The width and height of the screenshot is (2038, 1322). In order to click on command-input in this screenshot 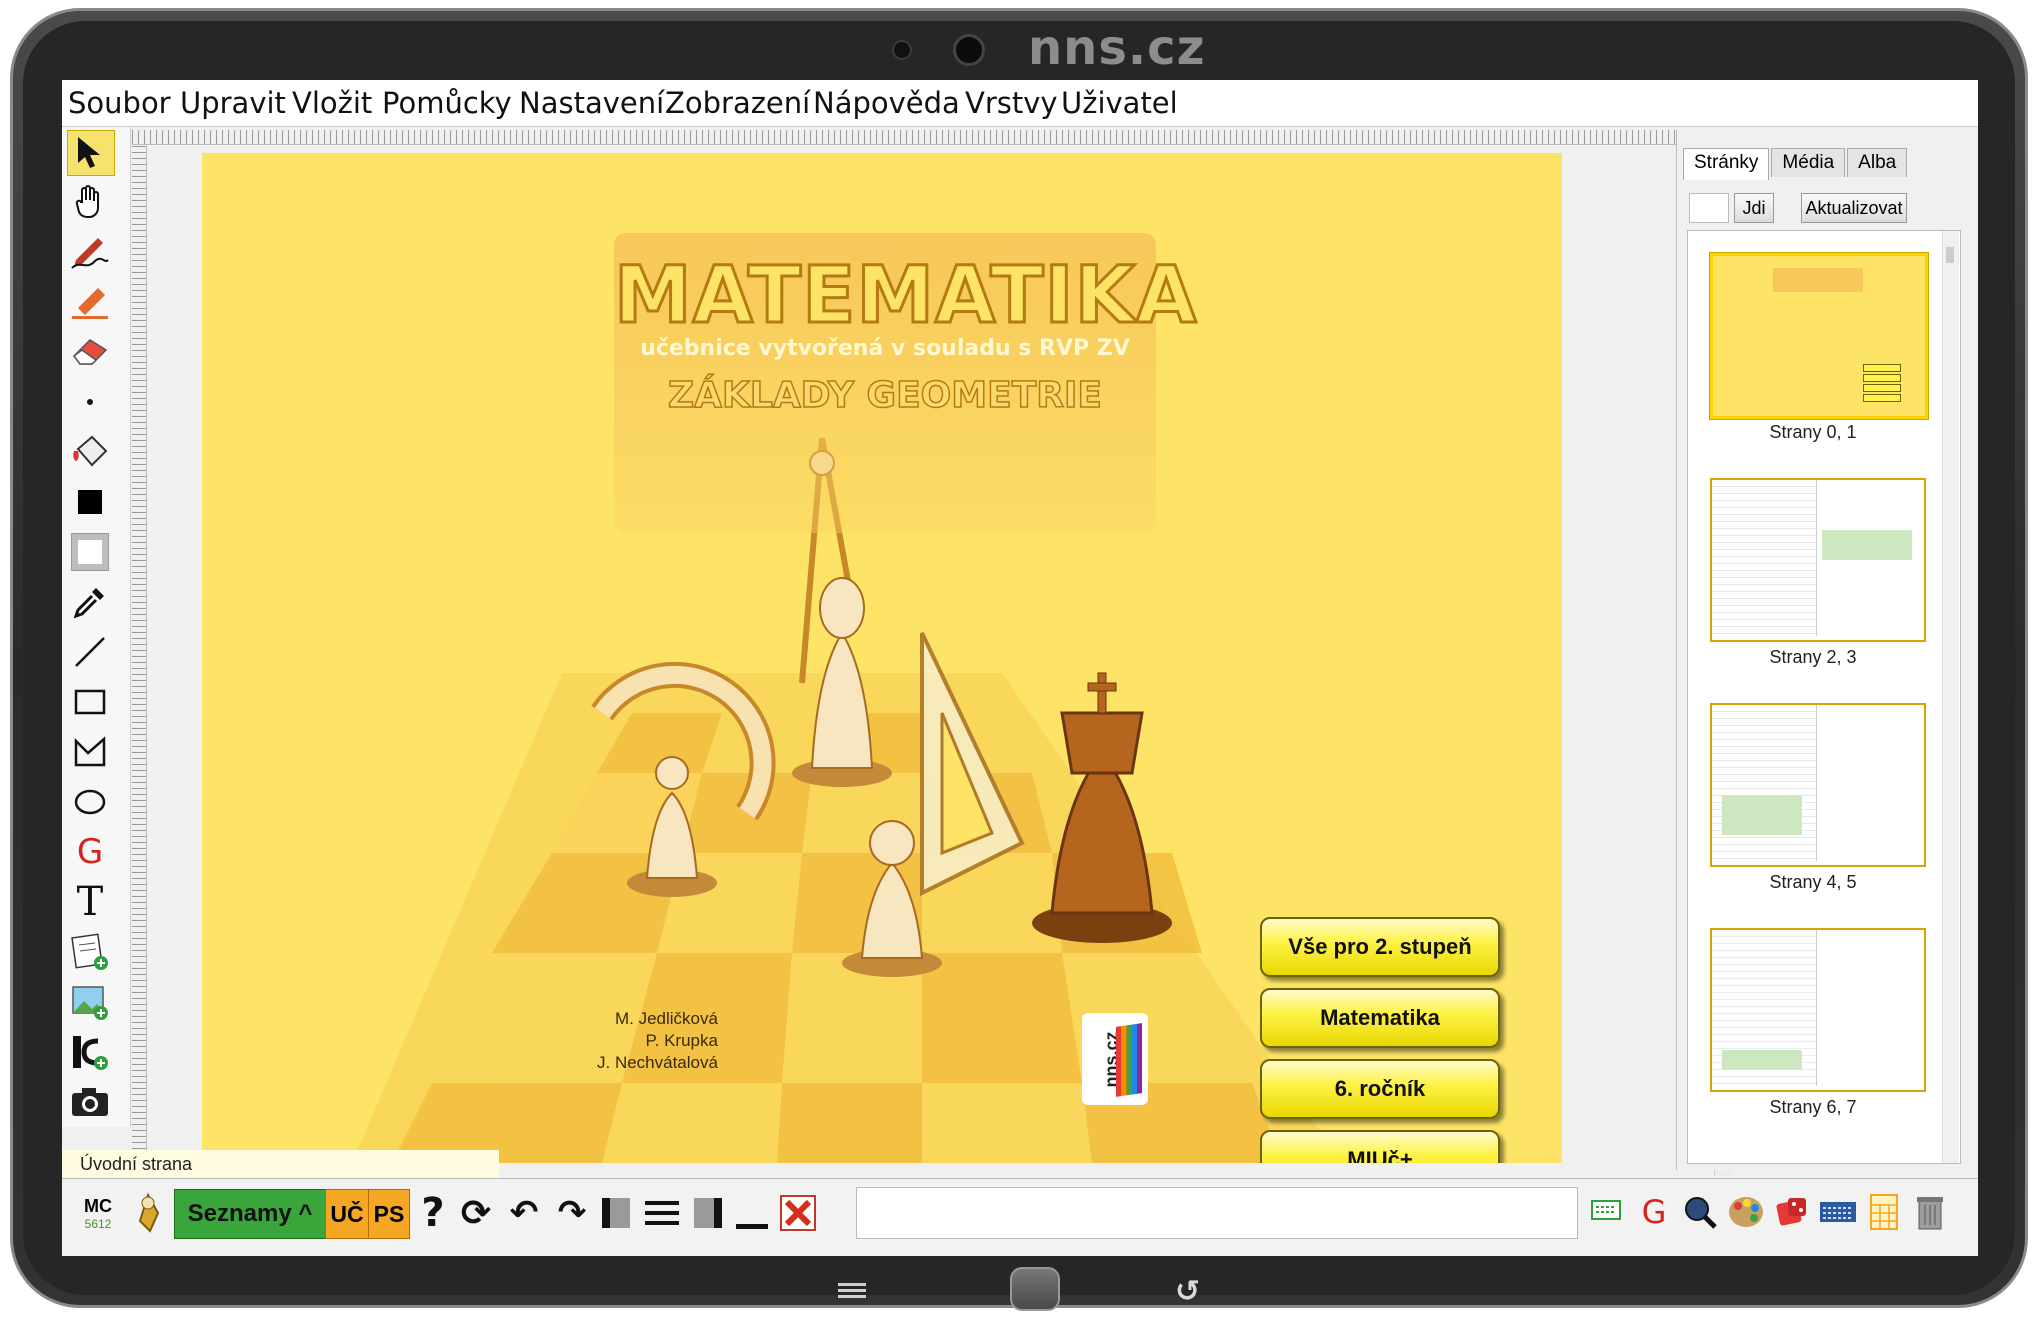, I will do `click(1217, 1213)`.